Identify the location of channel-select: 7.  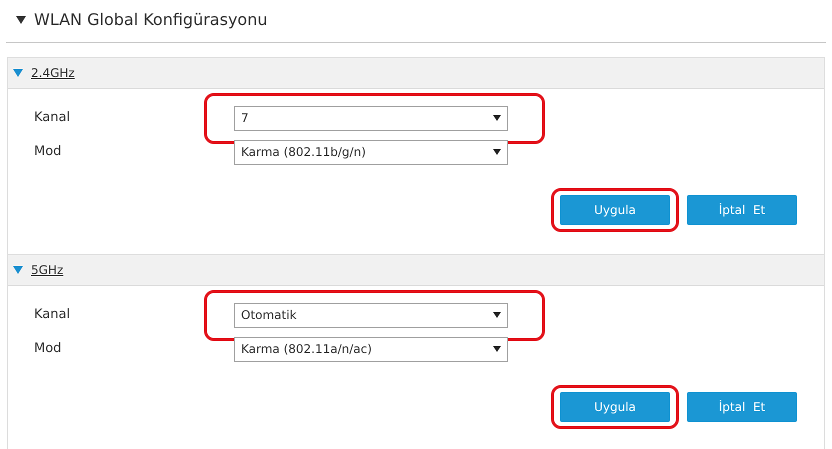
(371, 118).